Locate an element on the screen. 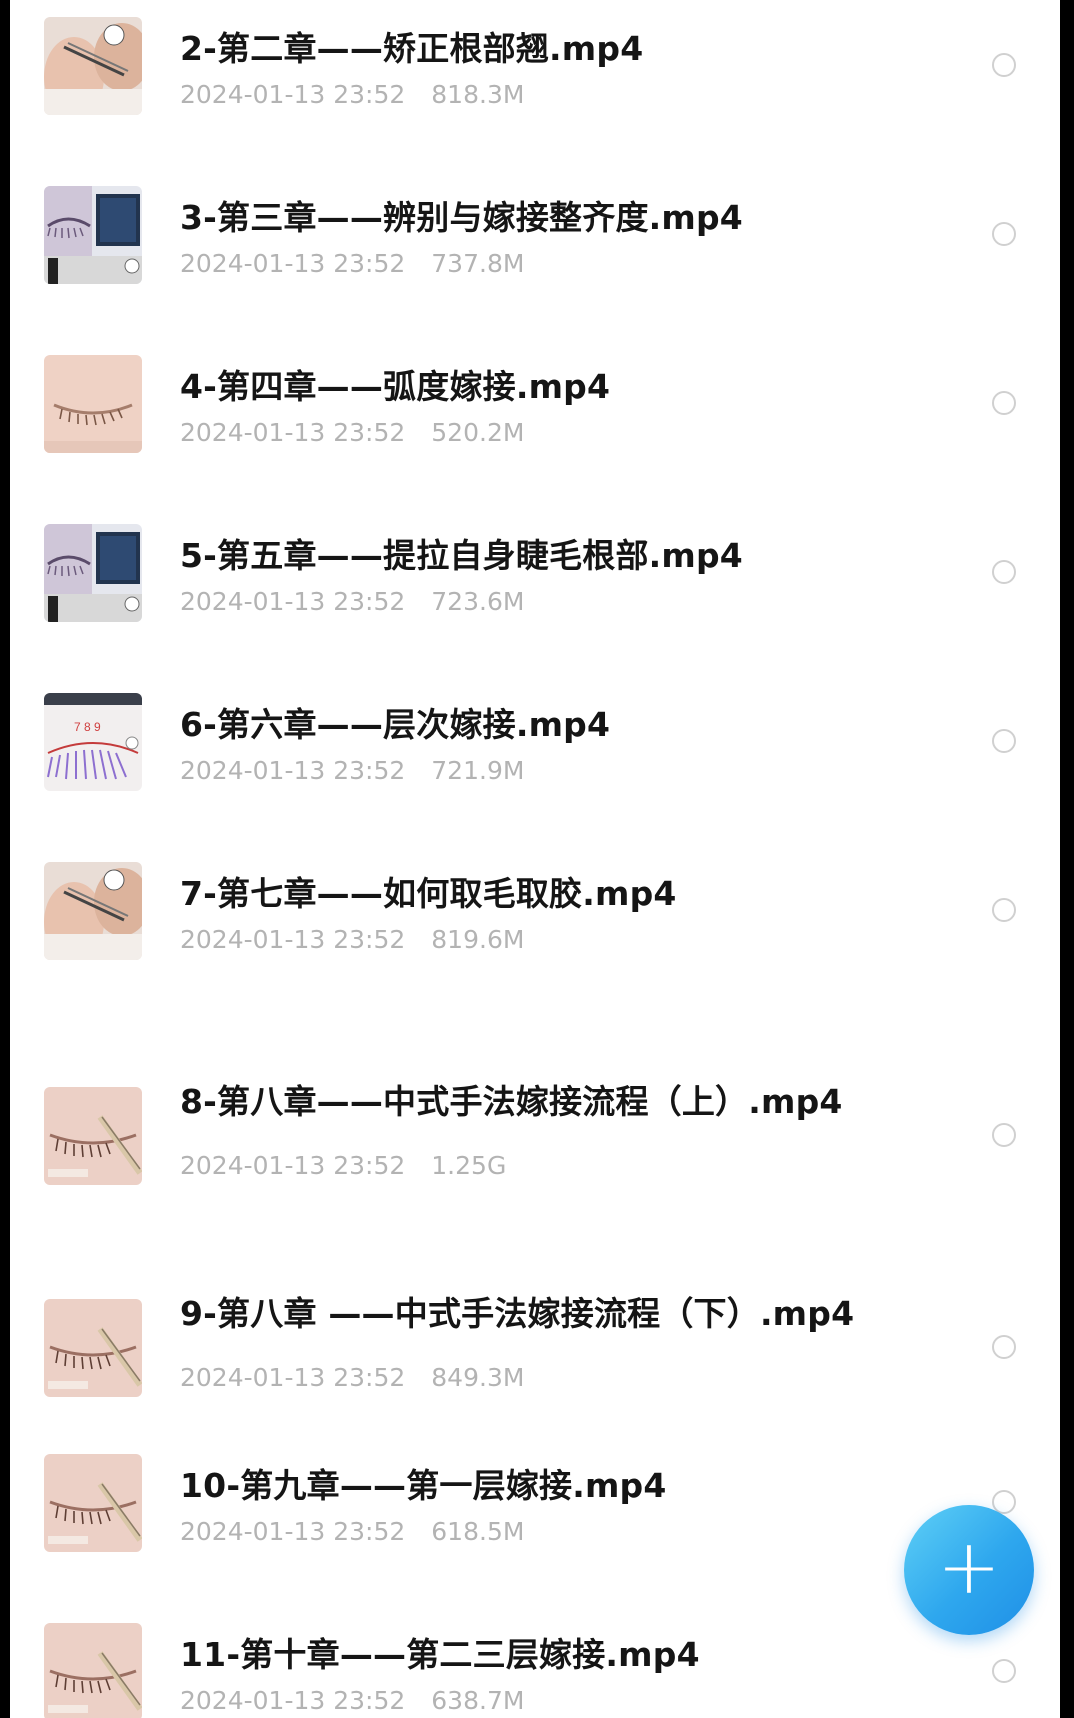 This screenshot has height=1718, width=1074. file-meta: 2024-01-13 23:52 618.5M is located at coordinates (352, 1531).